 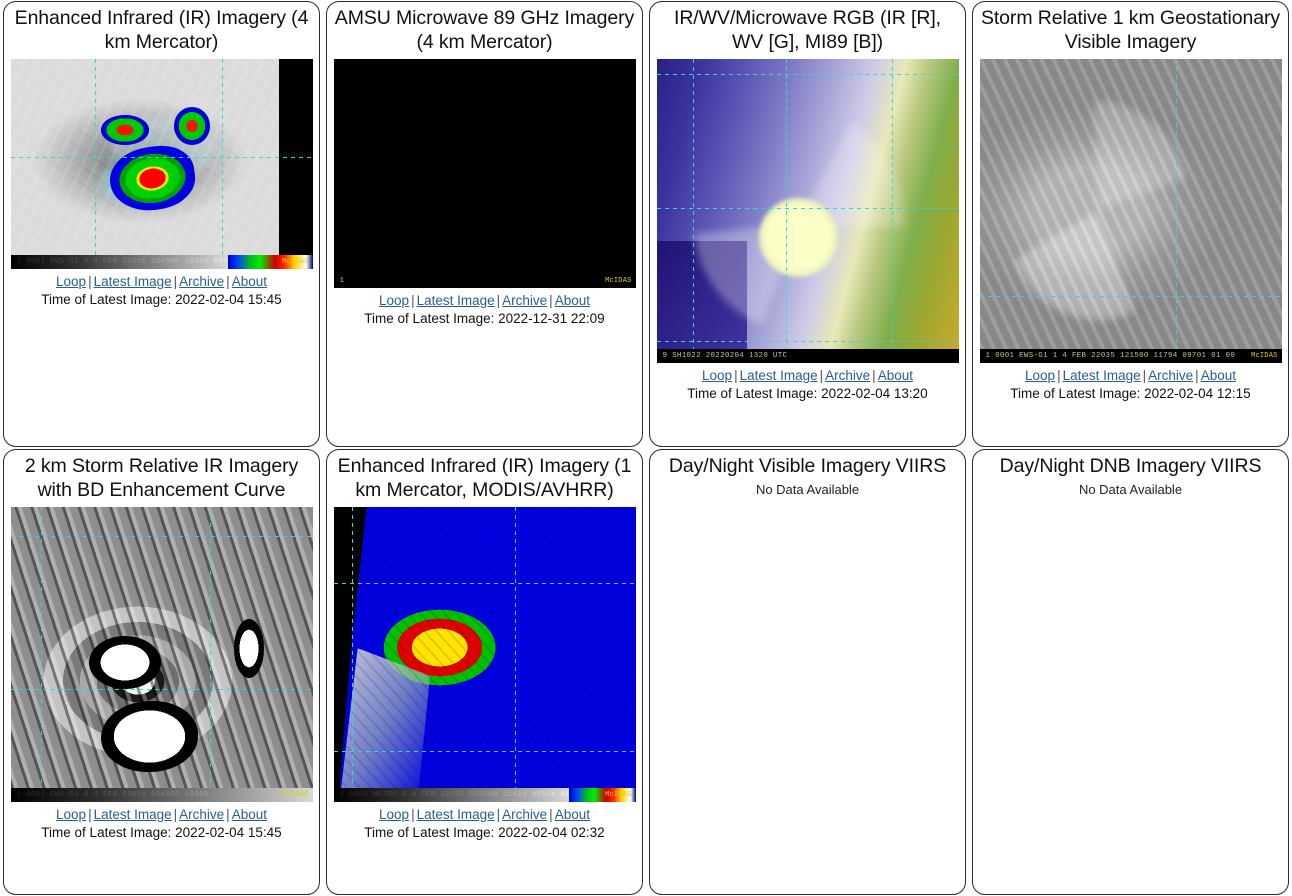 I want to click on latest-image-time: Time of Latest Image: 2022-02-04 02:32, so click(x=484, y=833).